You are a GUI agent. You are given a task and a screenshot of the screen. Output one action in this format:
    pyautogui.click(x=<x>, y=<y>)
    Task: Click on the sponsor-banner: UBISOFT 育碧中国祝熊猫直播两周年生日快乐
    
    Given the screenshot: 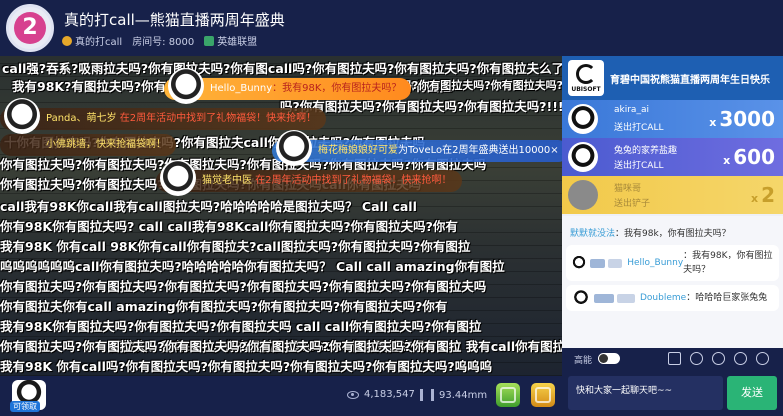 What is the action you would take?
    pyautogui.click(x=672, y=78)
    